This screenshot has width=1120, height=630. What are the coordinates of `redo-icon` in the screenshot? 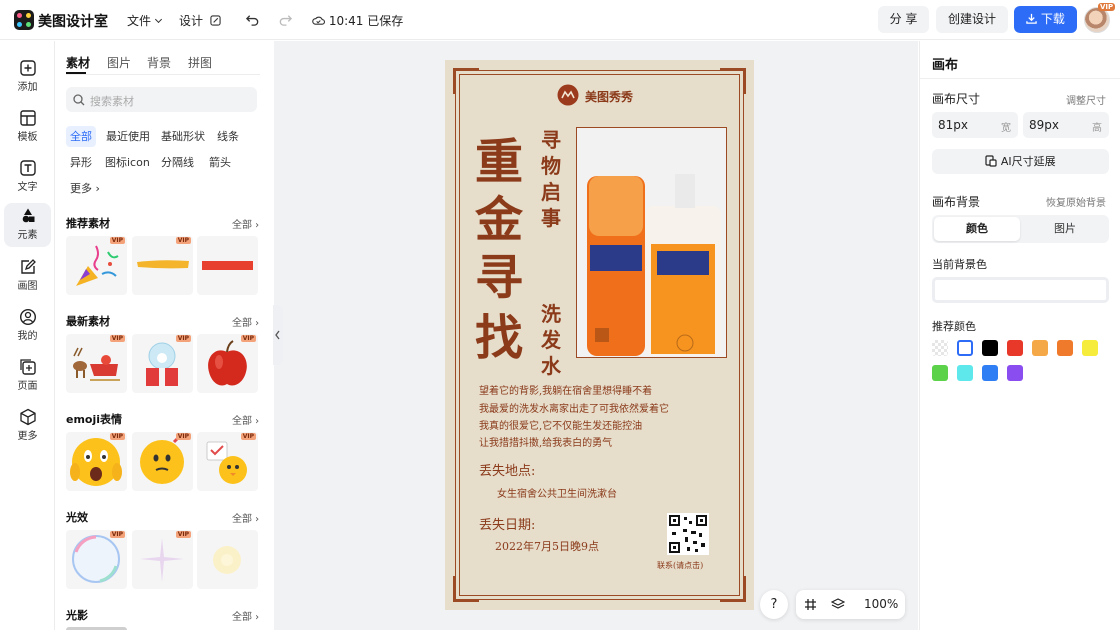 It's located at (285, 19).